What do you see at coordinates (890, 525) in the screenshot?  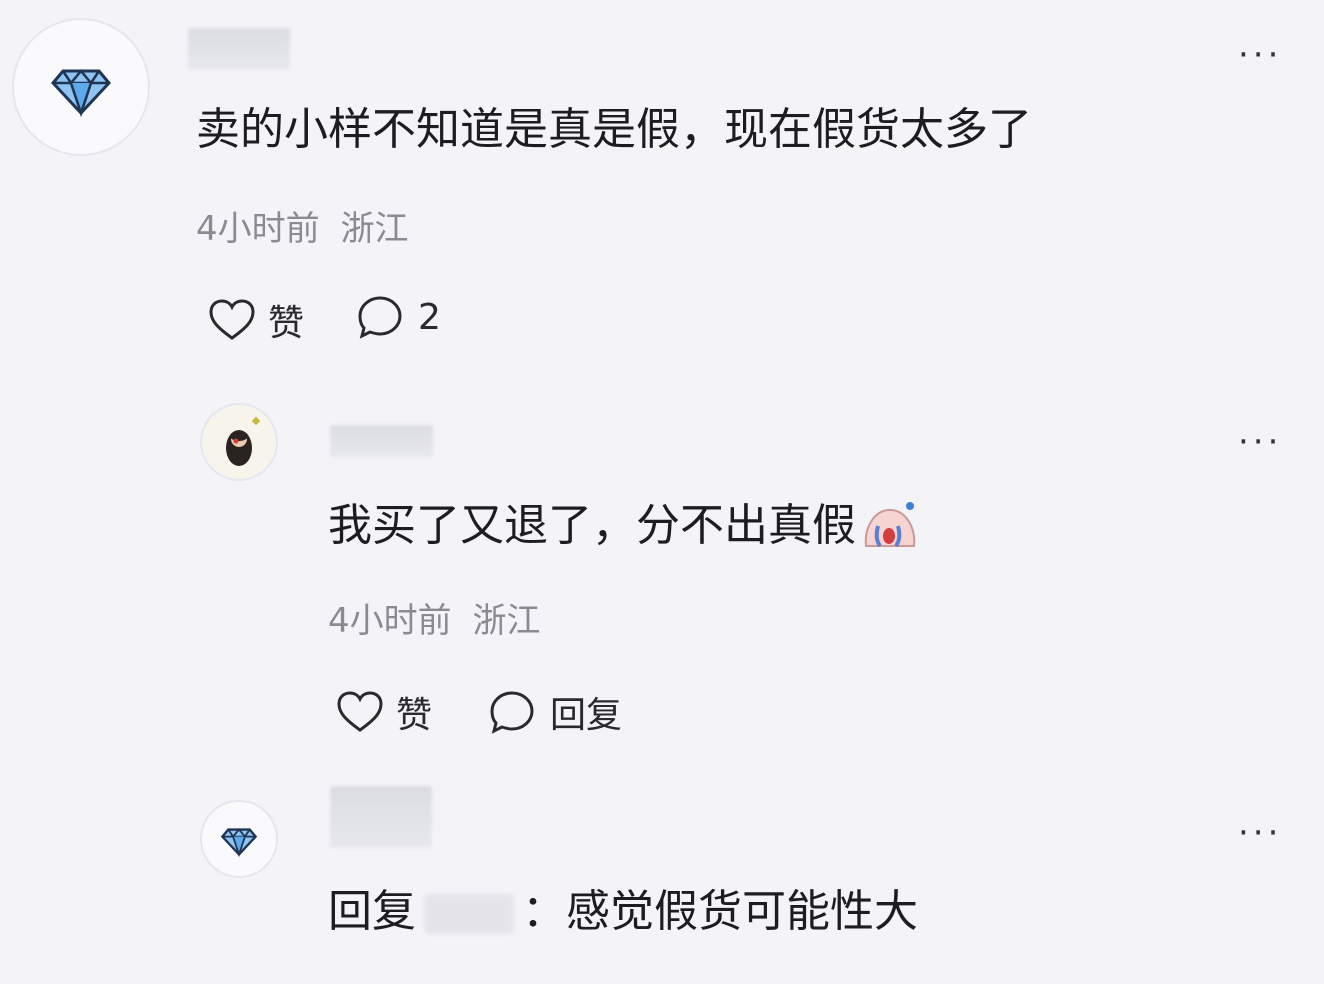 I see `crying-emoji-icon` at bounding box center [890, 525].